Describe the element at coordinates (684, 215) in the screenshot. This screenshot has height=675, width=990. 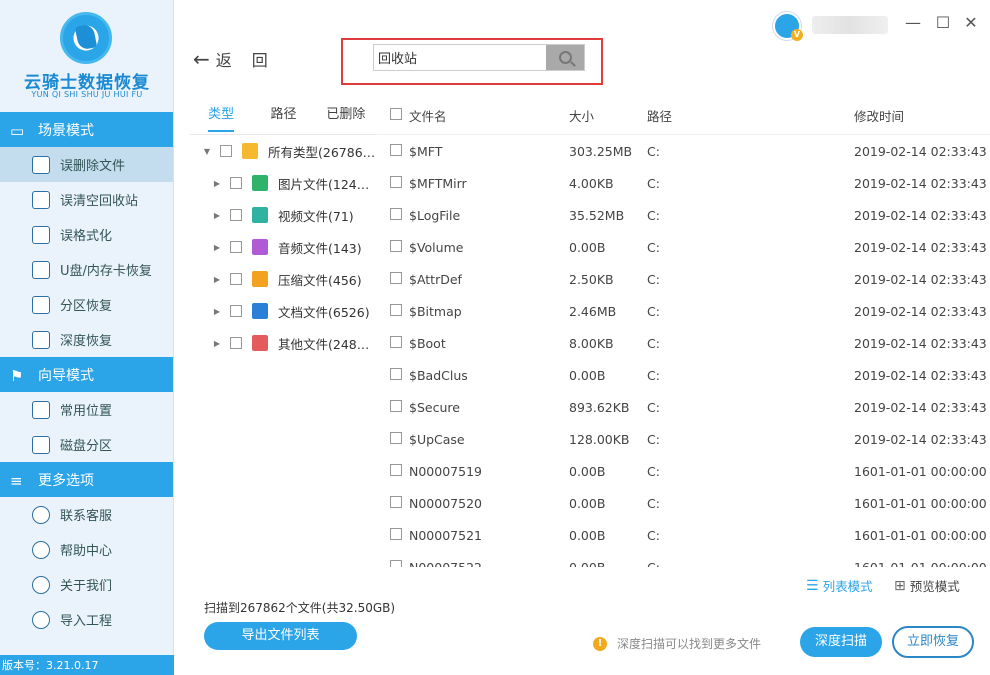
I see `table-row: $LogFile 35.52MB C: 2019-02-14 02:33:43` at that location.